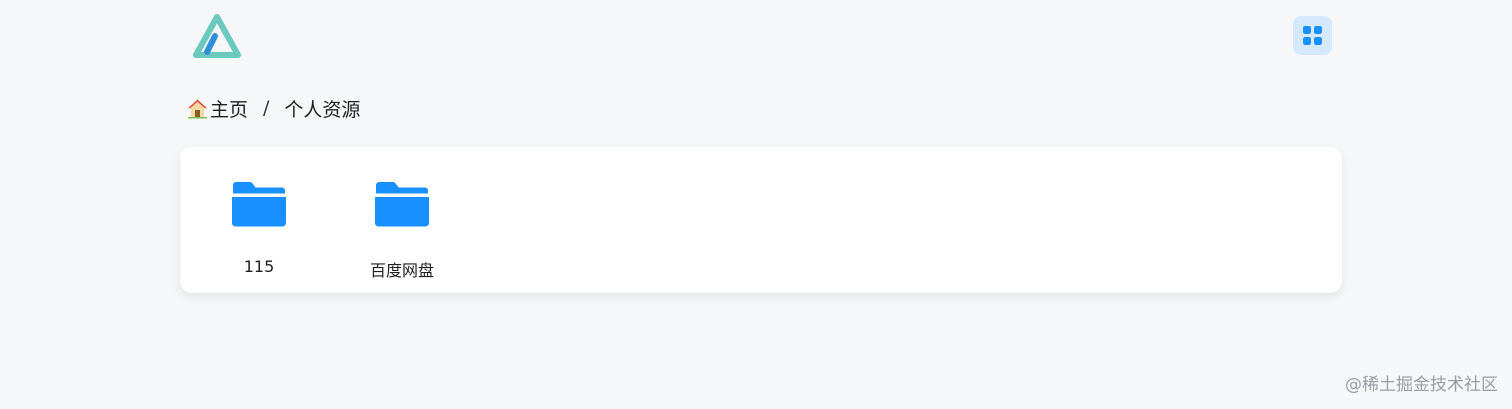  I want to click on breadcrumb-item-current: 个人资源, so click(322, 108).